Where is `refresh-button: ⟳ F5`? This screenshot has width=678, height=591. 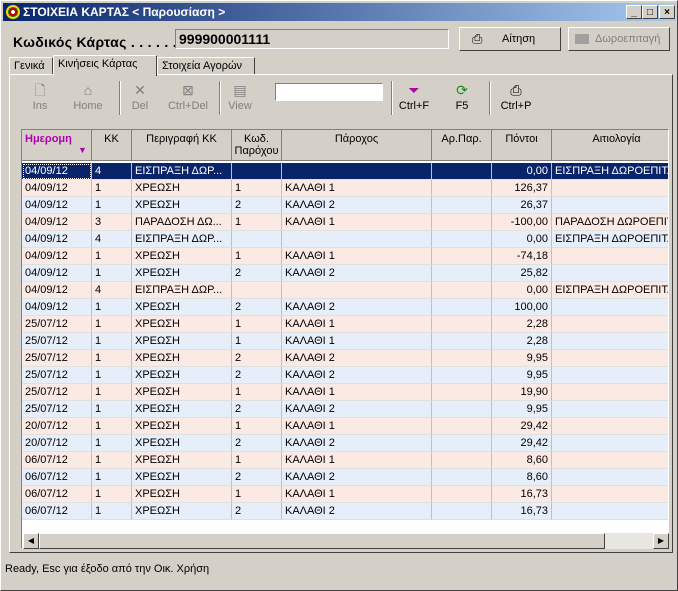
refresh-button: ⟳ F5 is located at coordinates (462, 99).